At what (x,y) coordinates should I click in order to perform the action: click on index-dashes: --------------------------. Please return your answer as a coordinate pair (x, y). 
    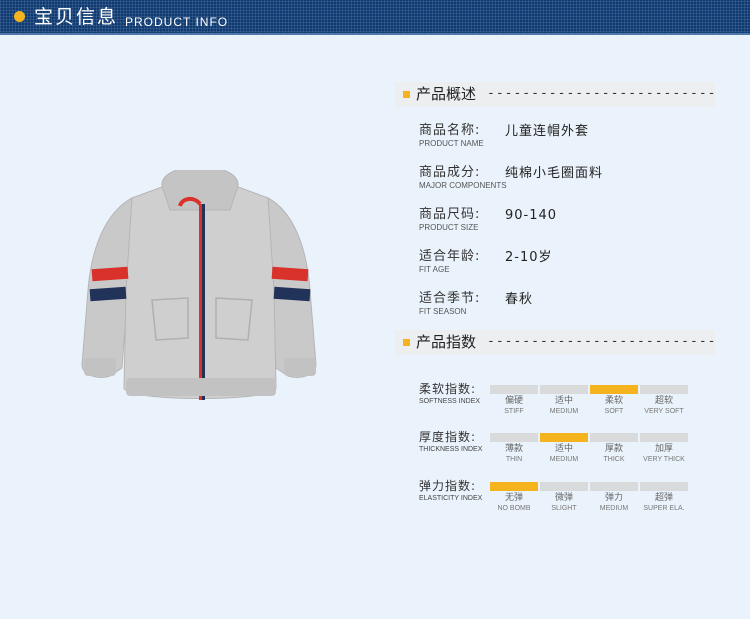
    Looking at the image, I should click on (602, 341).